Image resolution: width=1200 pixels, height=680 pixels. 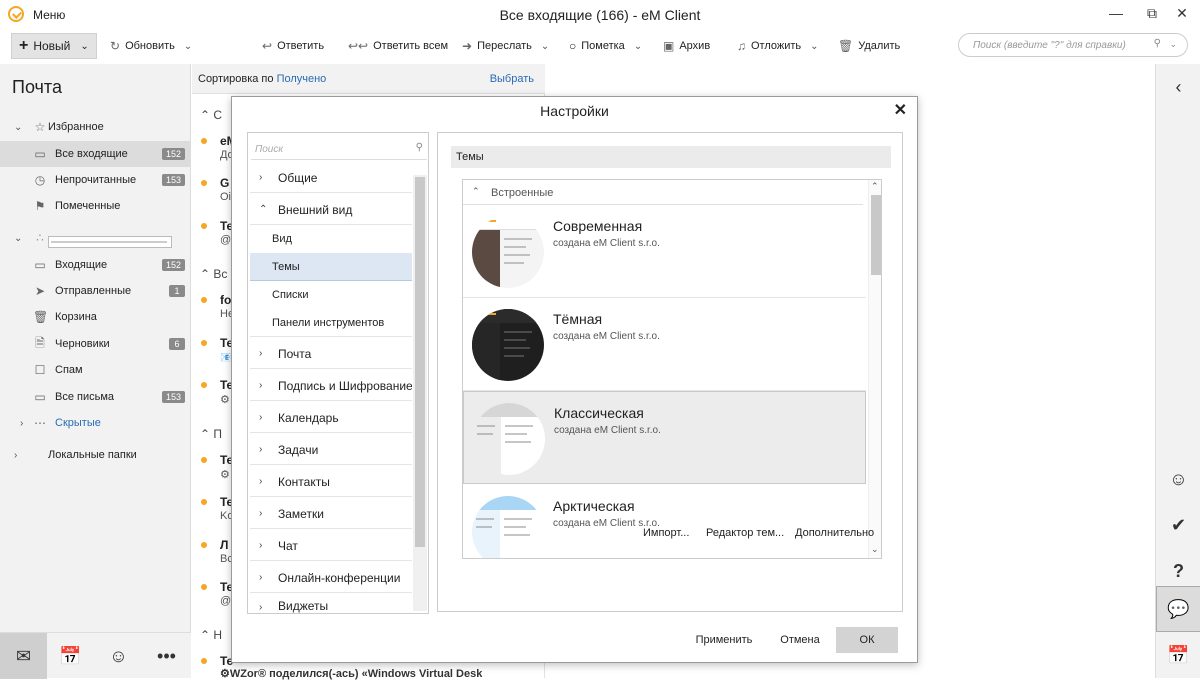 I want to click on contact-panel-button: ☺, so click(x=1178, y=479).